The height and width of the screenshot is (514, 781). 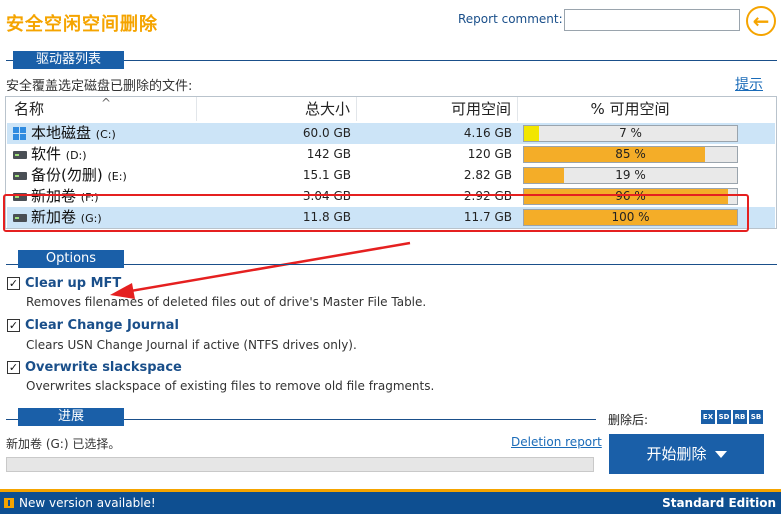 I want to click on free-space-percent: 85 %, so click(x=630, y=154).